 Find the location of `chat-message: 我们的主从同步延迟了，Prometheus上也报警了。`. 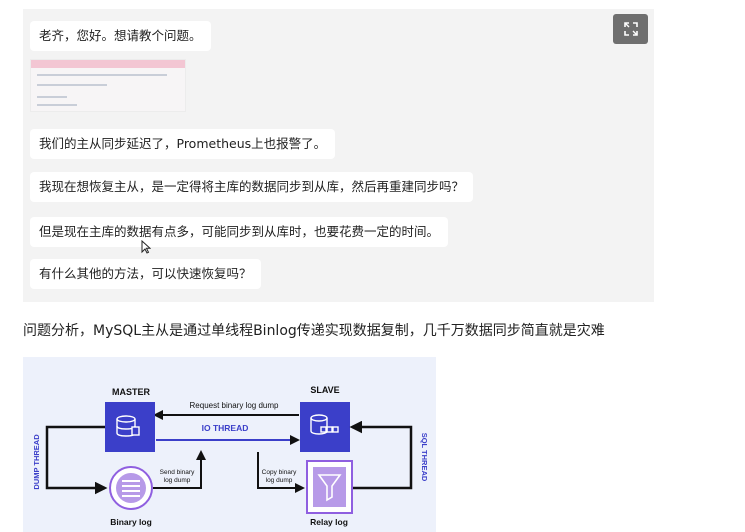

chat-message: 我们的主从同步延迟了，Prometheus上也报警了。 is located at coordinates (183, 144).